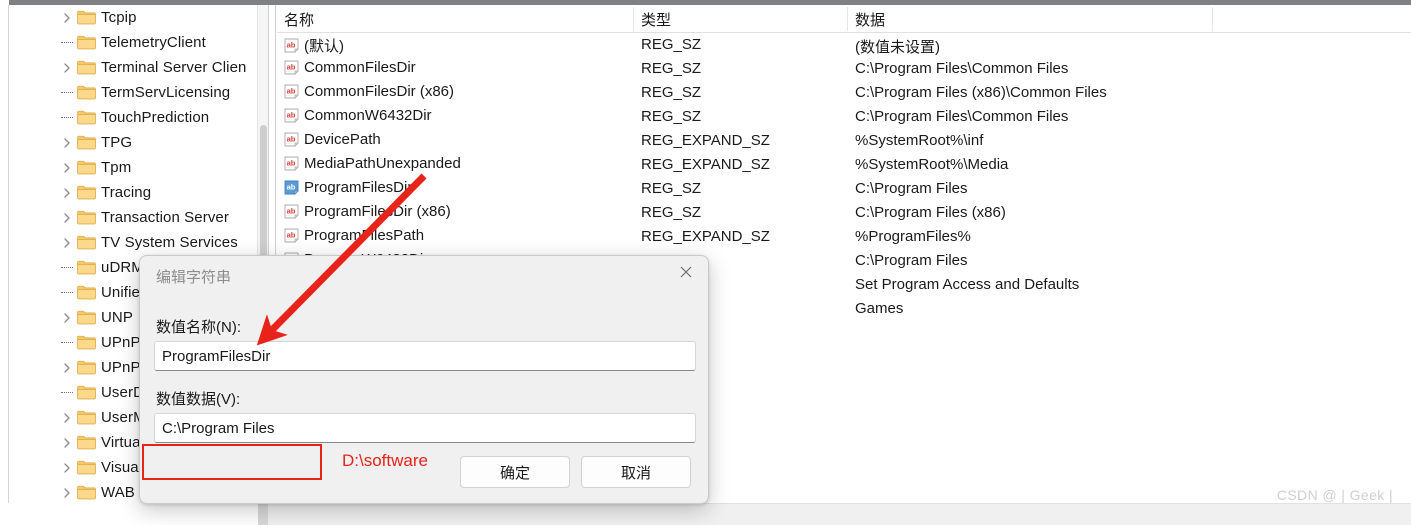 The width and height of the screenshot is (1411, 525). Describe the element at coordinates (962, 68) in the screenshot. I see `value-data-cell: C:\Program Files\Common Files` at that location.